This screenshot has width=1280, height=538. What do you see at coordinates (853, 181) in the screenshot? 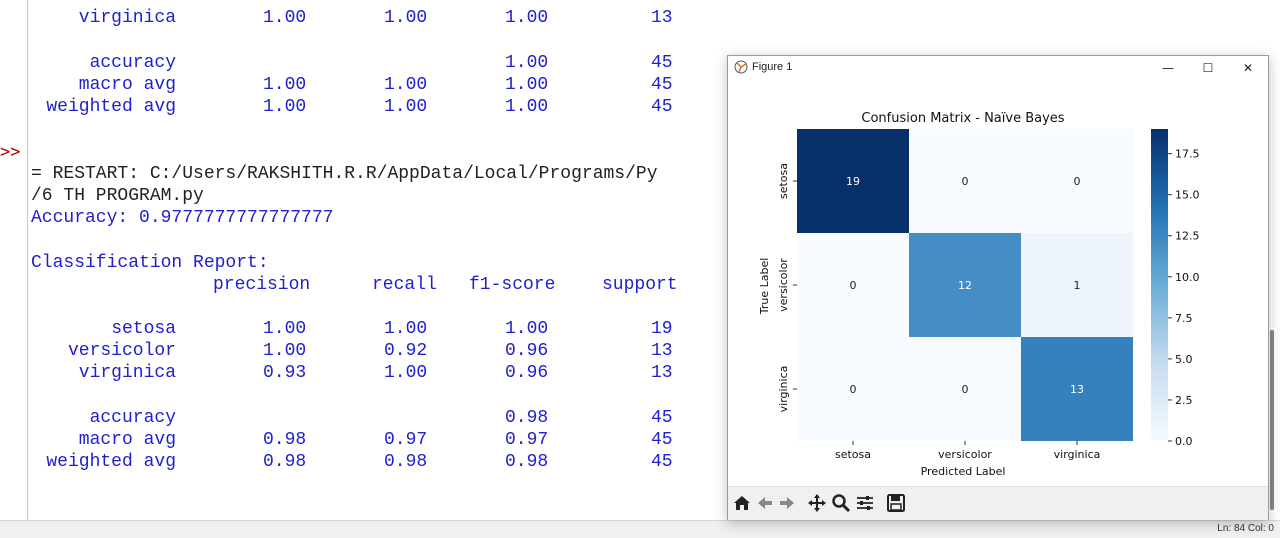
I see `heatmap-value: 19` at bounding box center [853, 181].